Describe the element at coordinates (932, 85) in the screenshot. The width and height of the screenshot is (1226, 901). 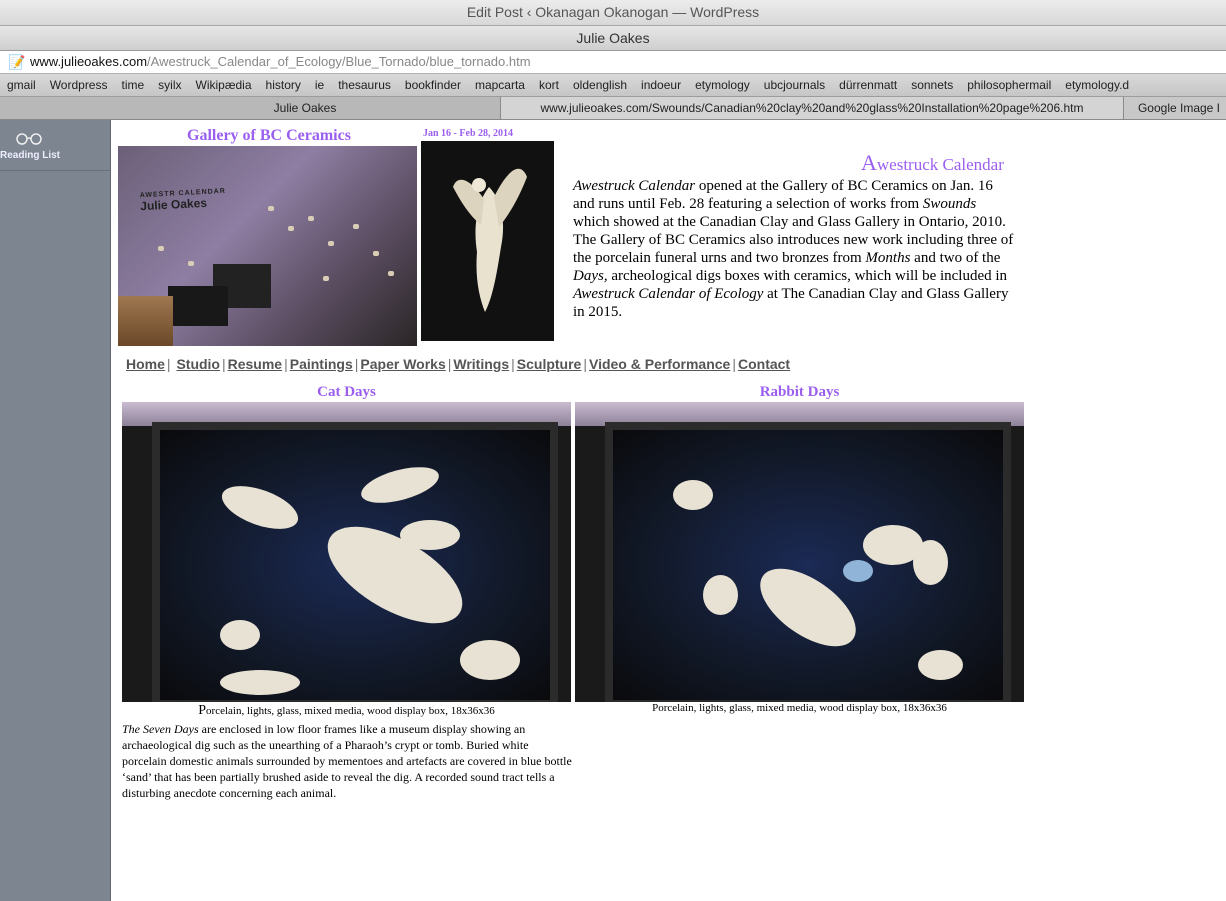
I see `bookmark-item: sonnets` at that location.